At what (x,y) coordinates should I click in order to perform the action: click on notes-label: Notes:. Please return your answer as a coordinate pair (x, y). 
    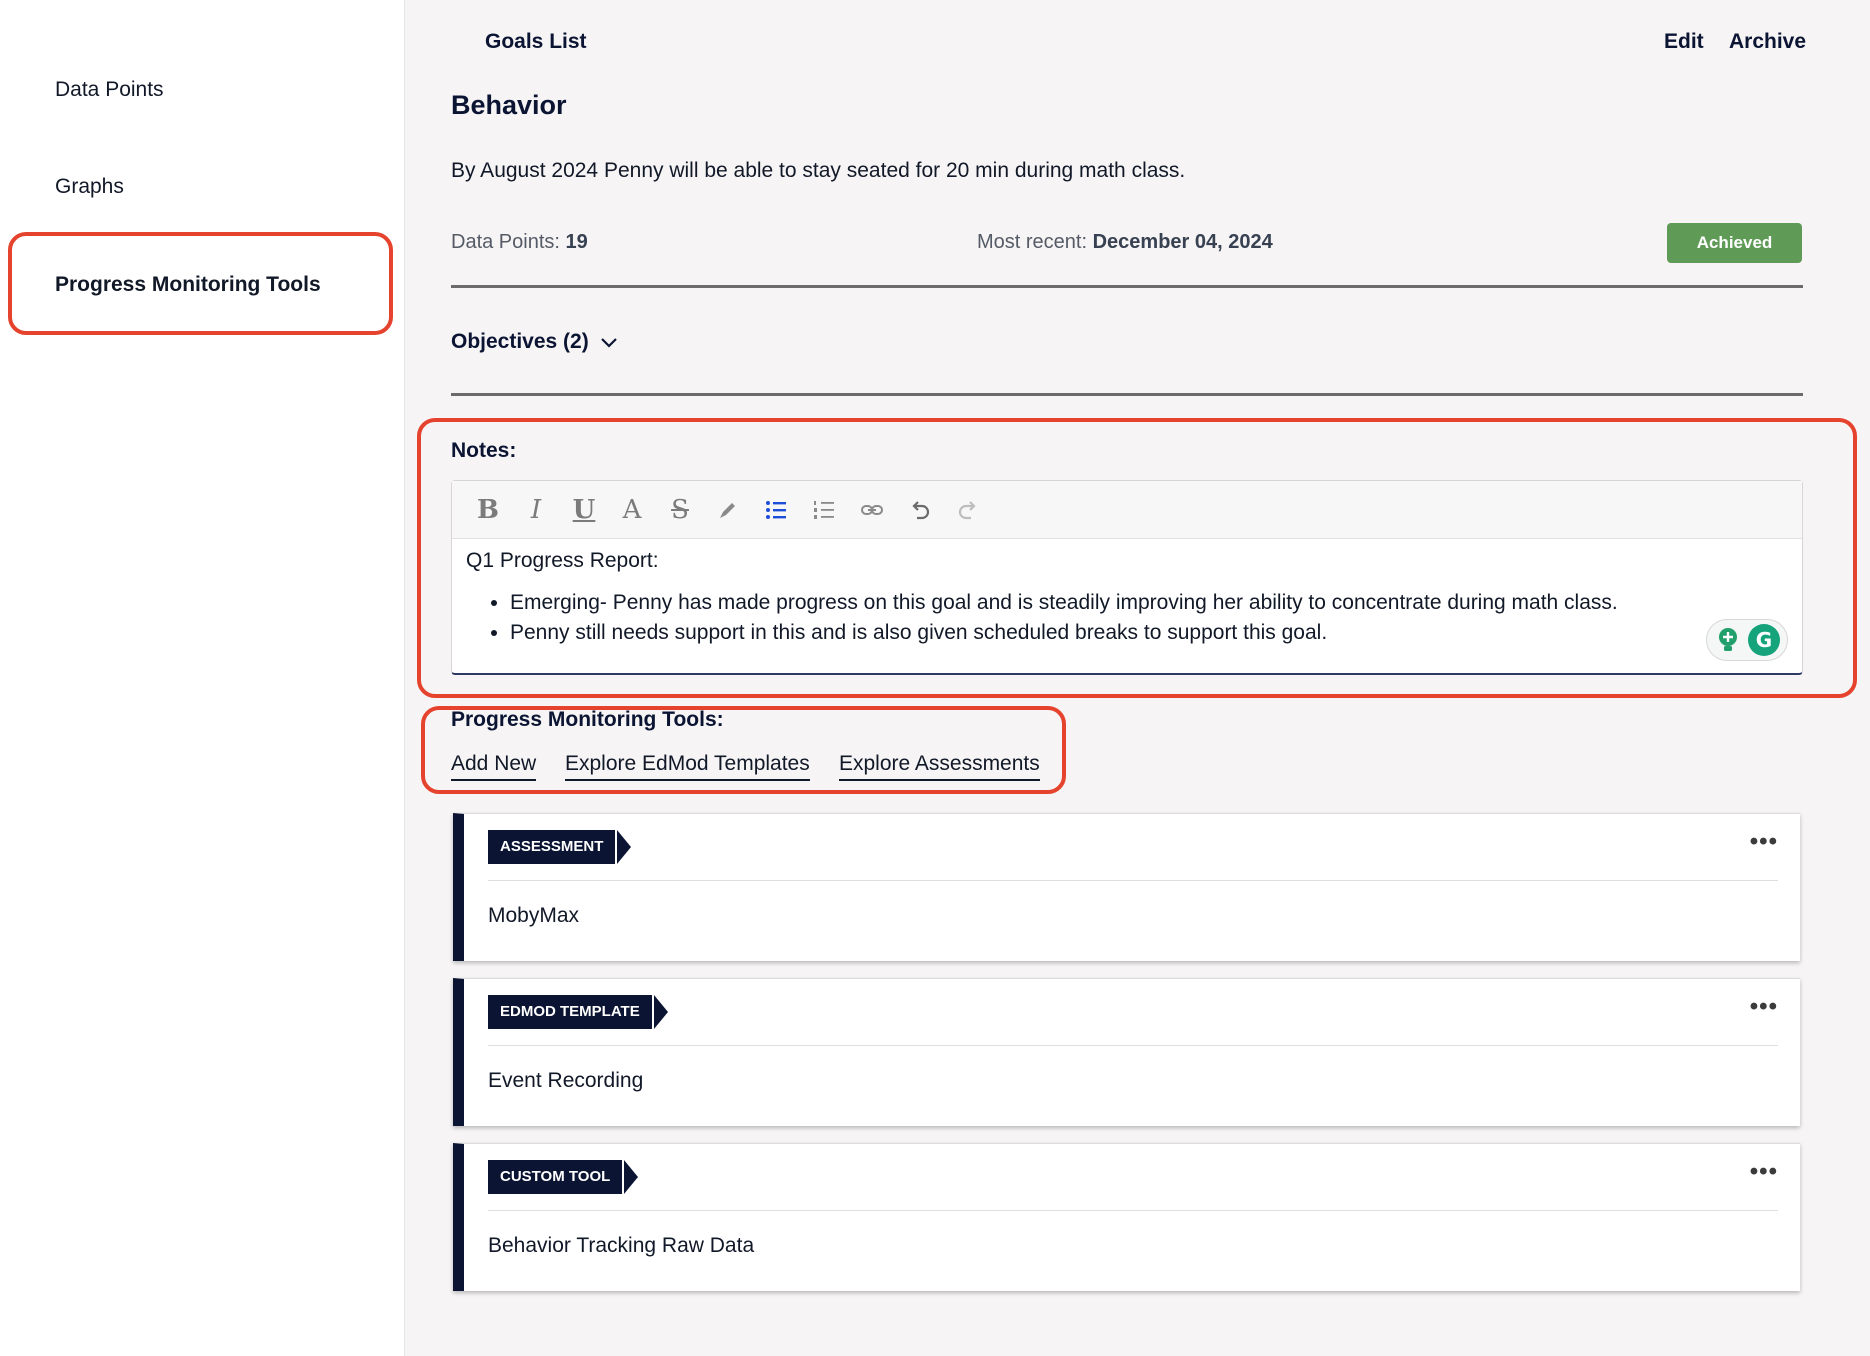
    Looking at the image, I should click on (484, 450).